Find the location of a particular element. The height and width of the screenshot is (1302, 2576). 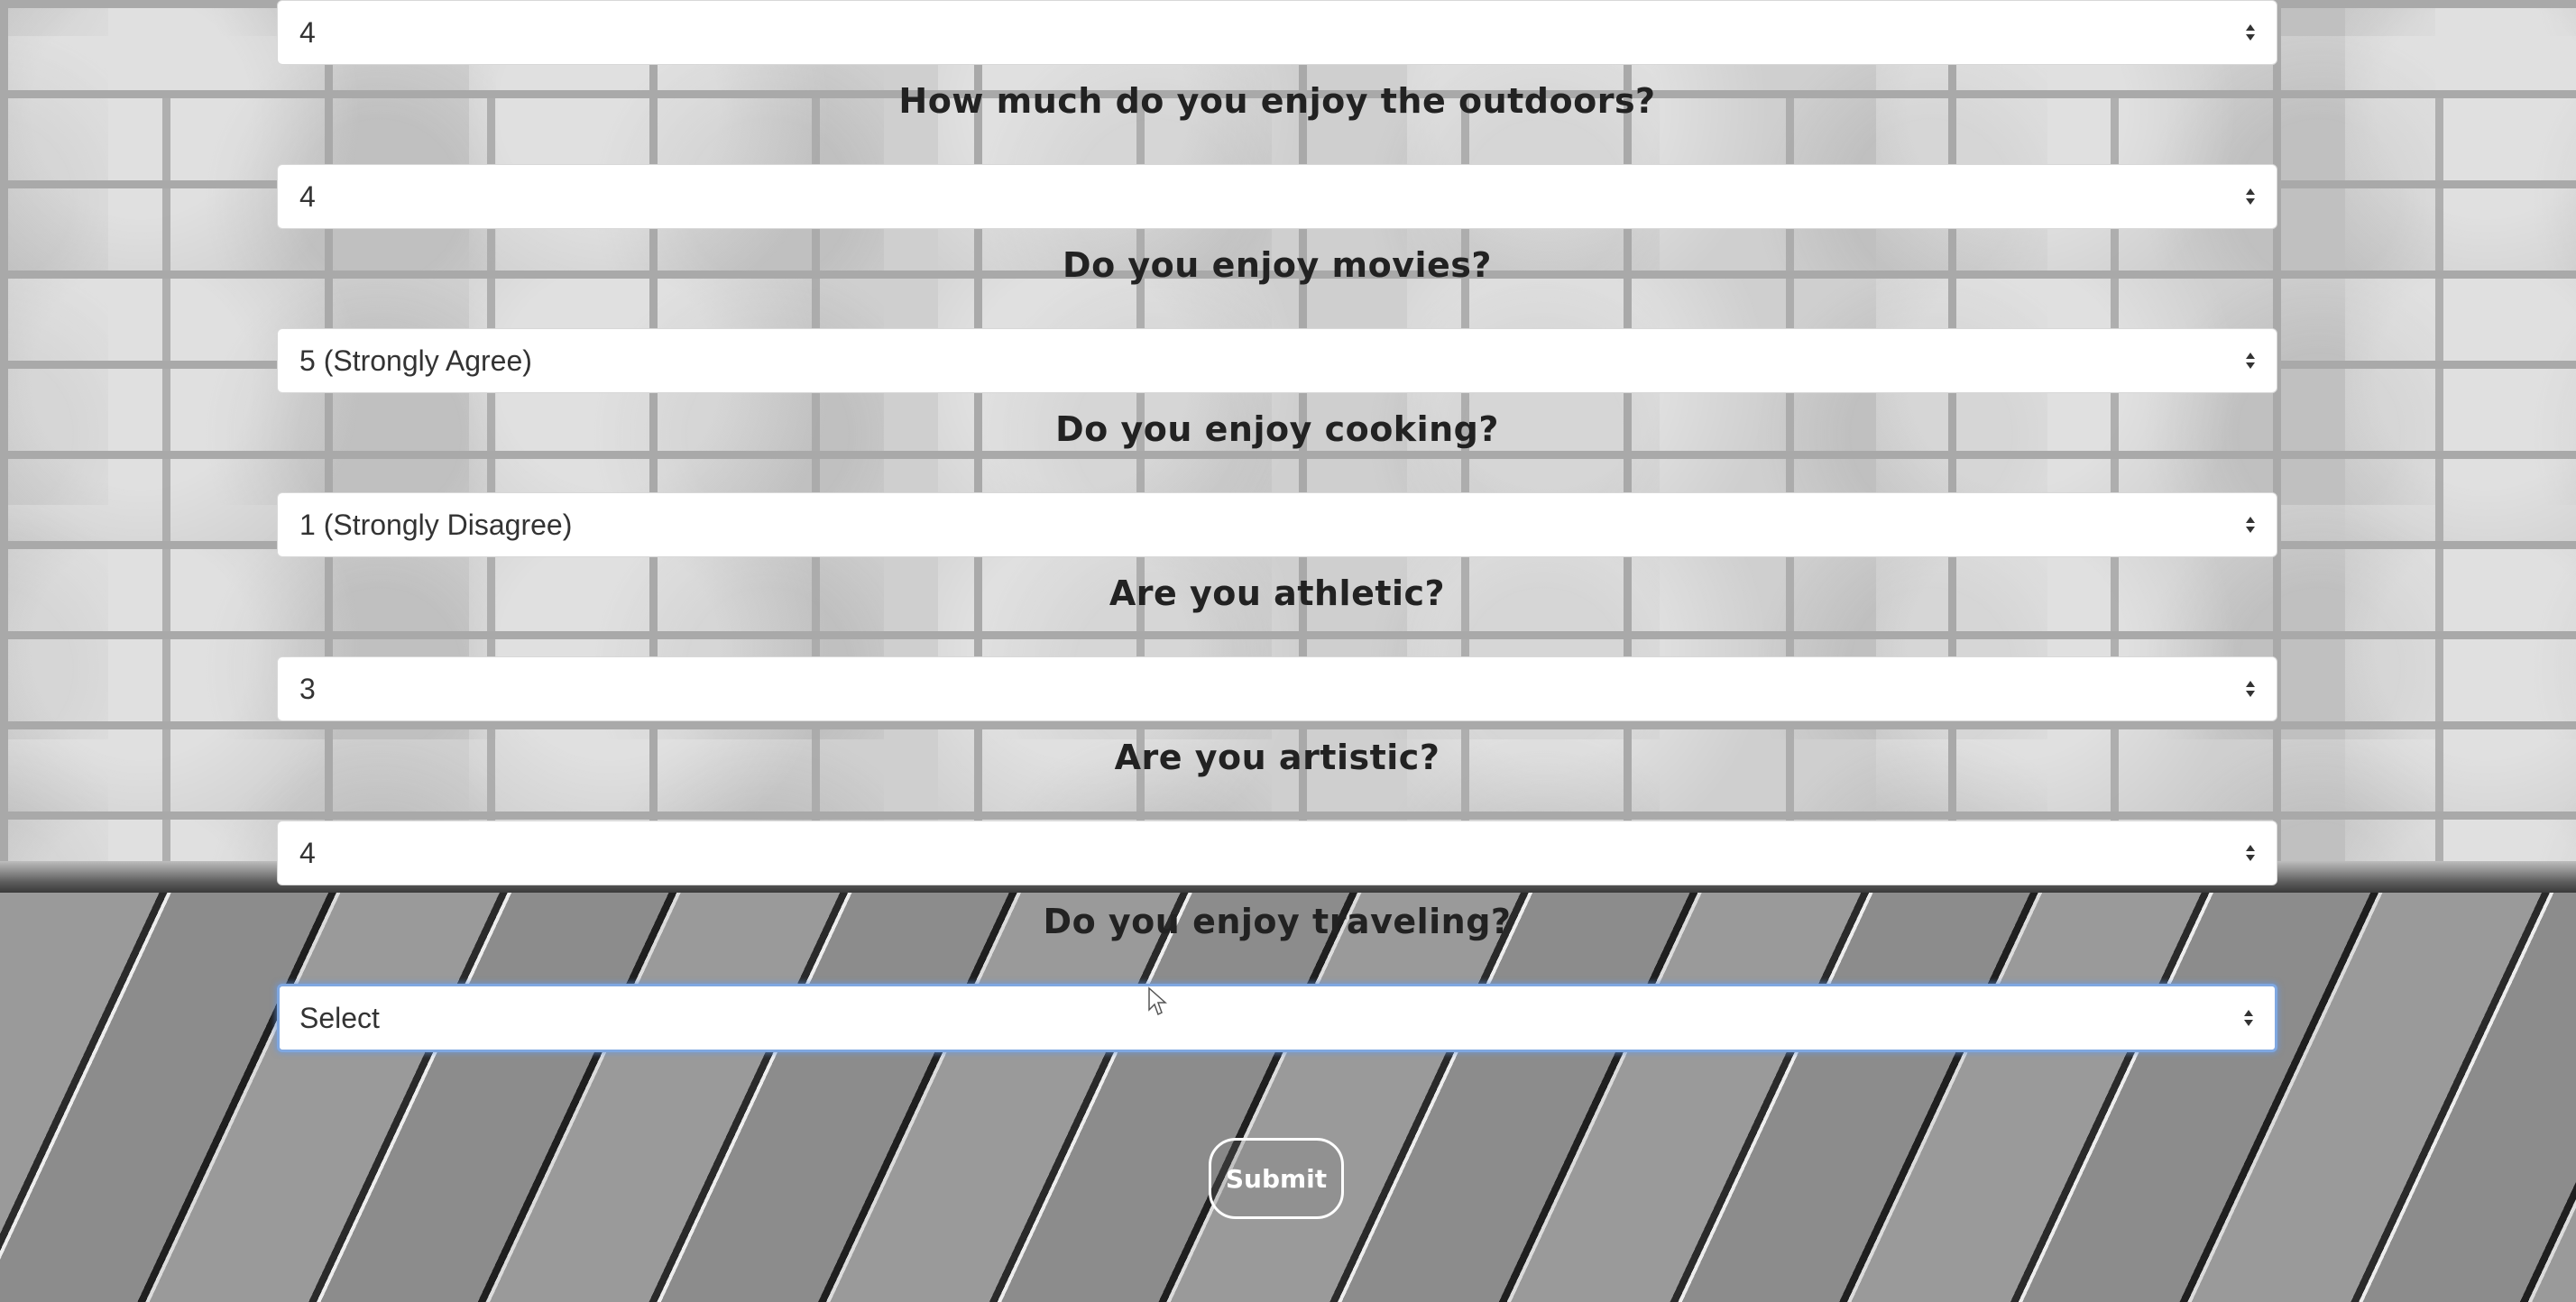

select-value: 5 (Strongly Agree) is located at coordinates (415, 360).